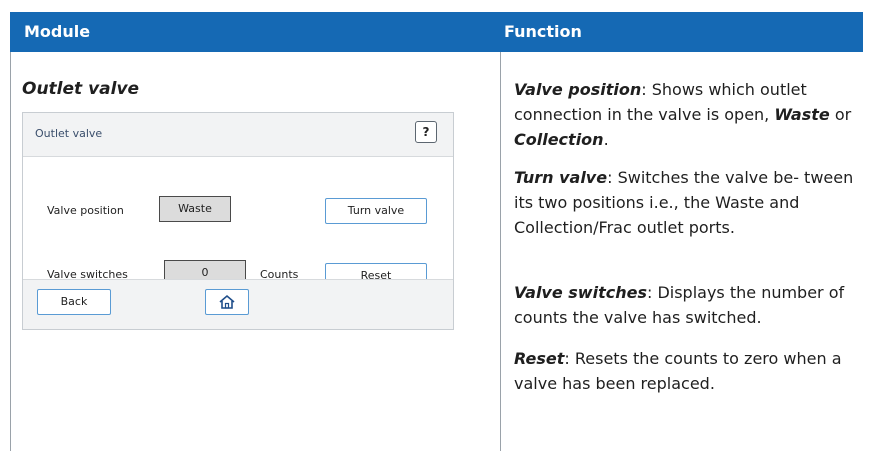 The width and height of the screenshot is (869, 451). What do you see at coordinates (539, 358) in the screenshot?
I see `term-reset: Reset` at bounding box center [539, 358].